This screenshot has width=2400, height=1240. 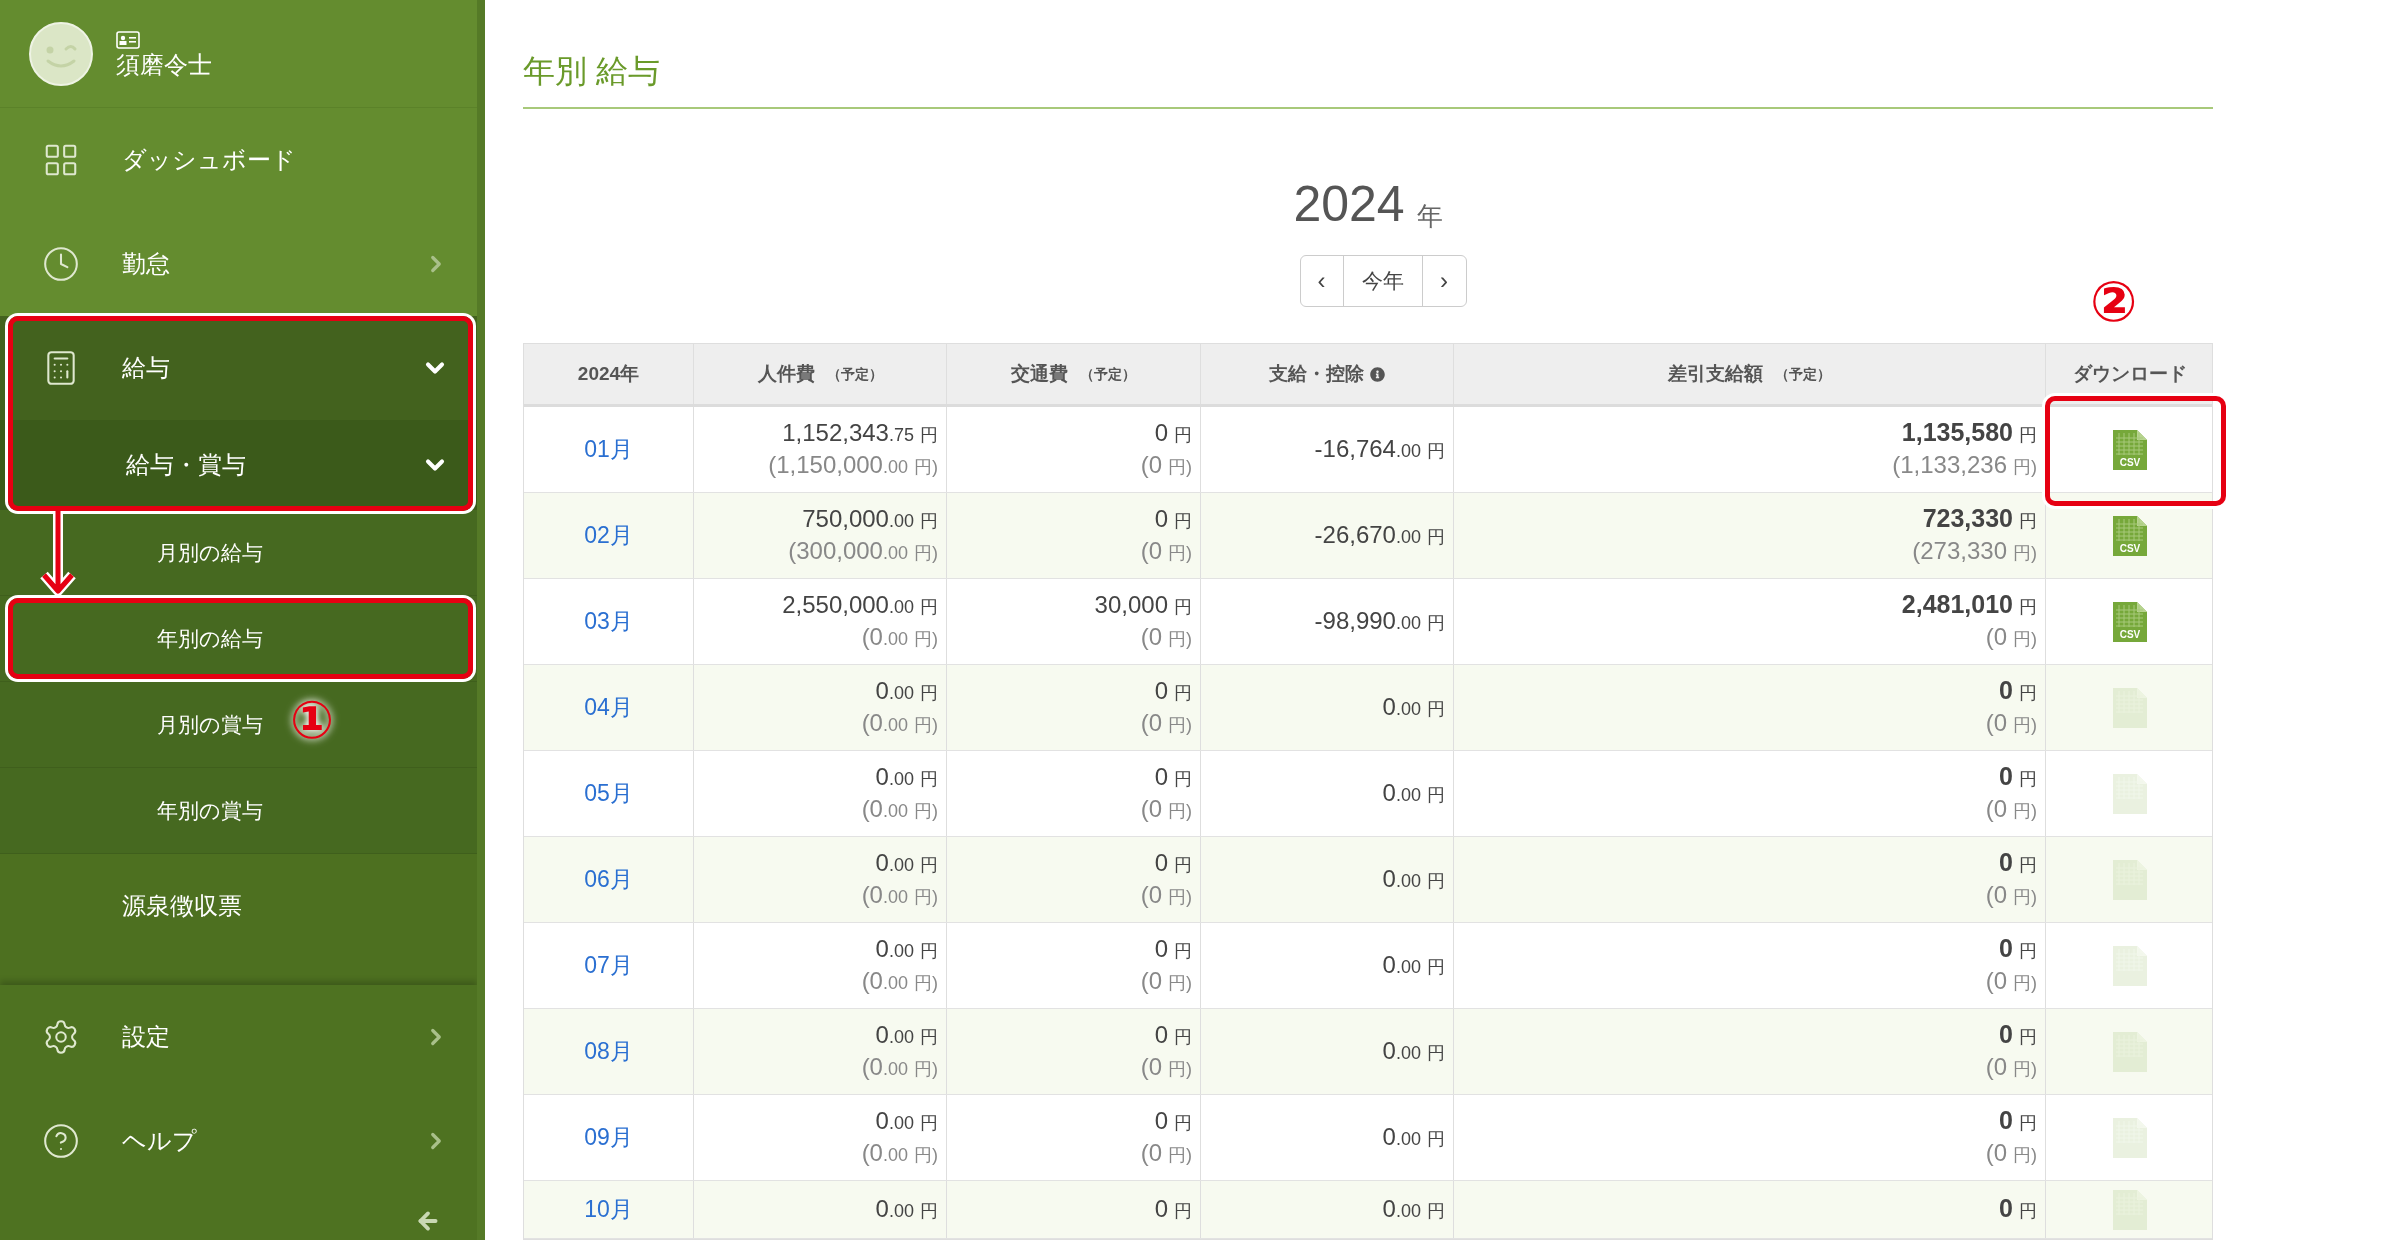 What do you see at coordinates (1039, 373) in the screenshot?
I see `header-label: 交通費` at bounding box center [1039, 373].